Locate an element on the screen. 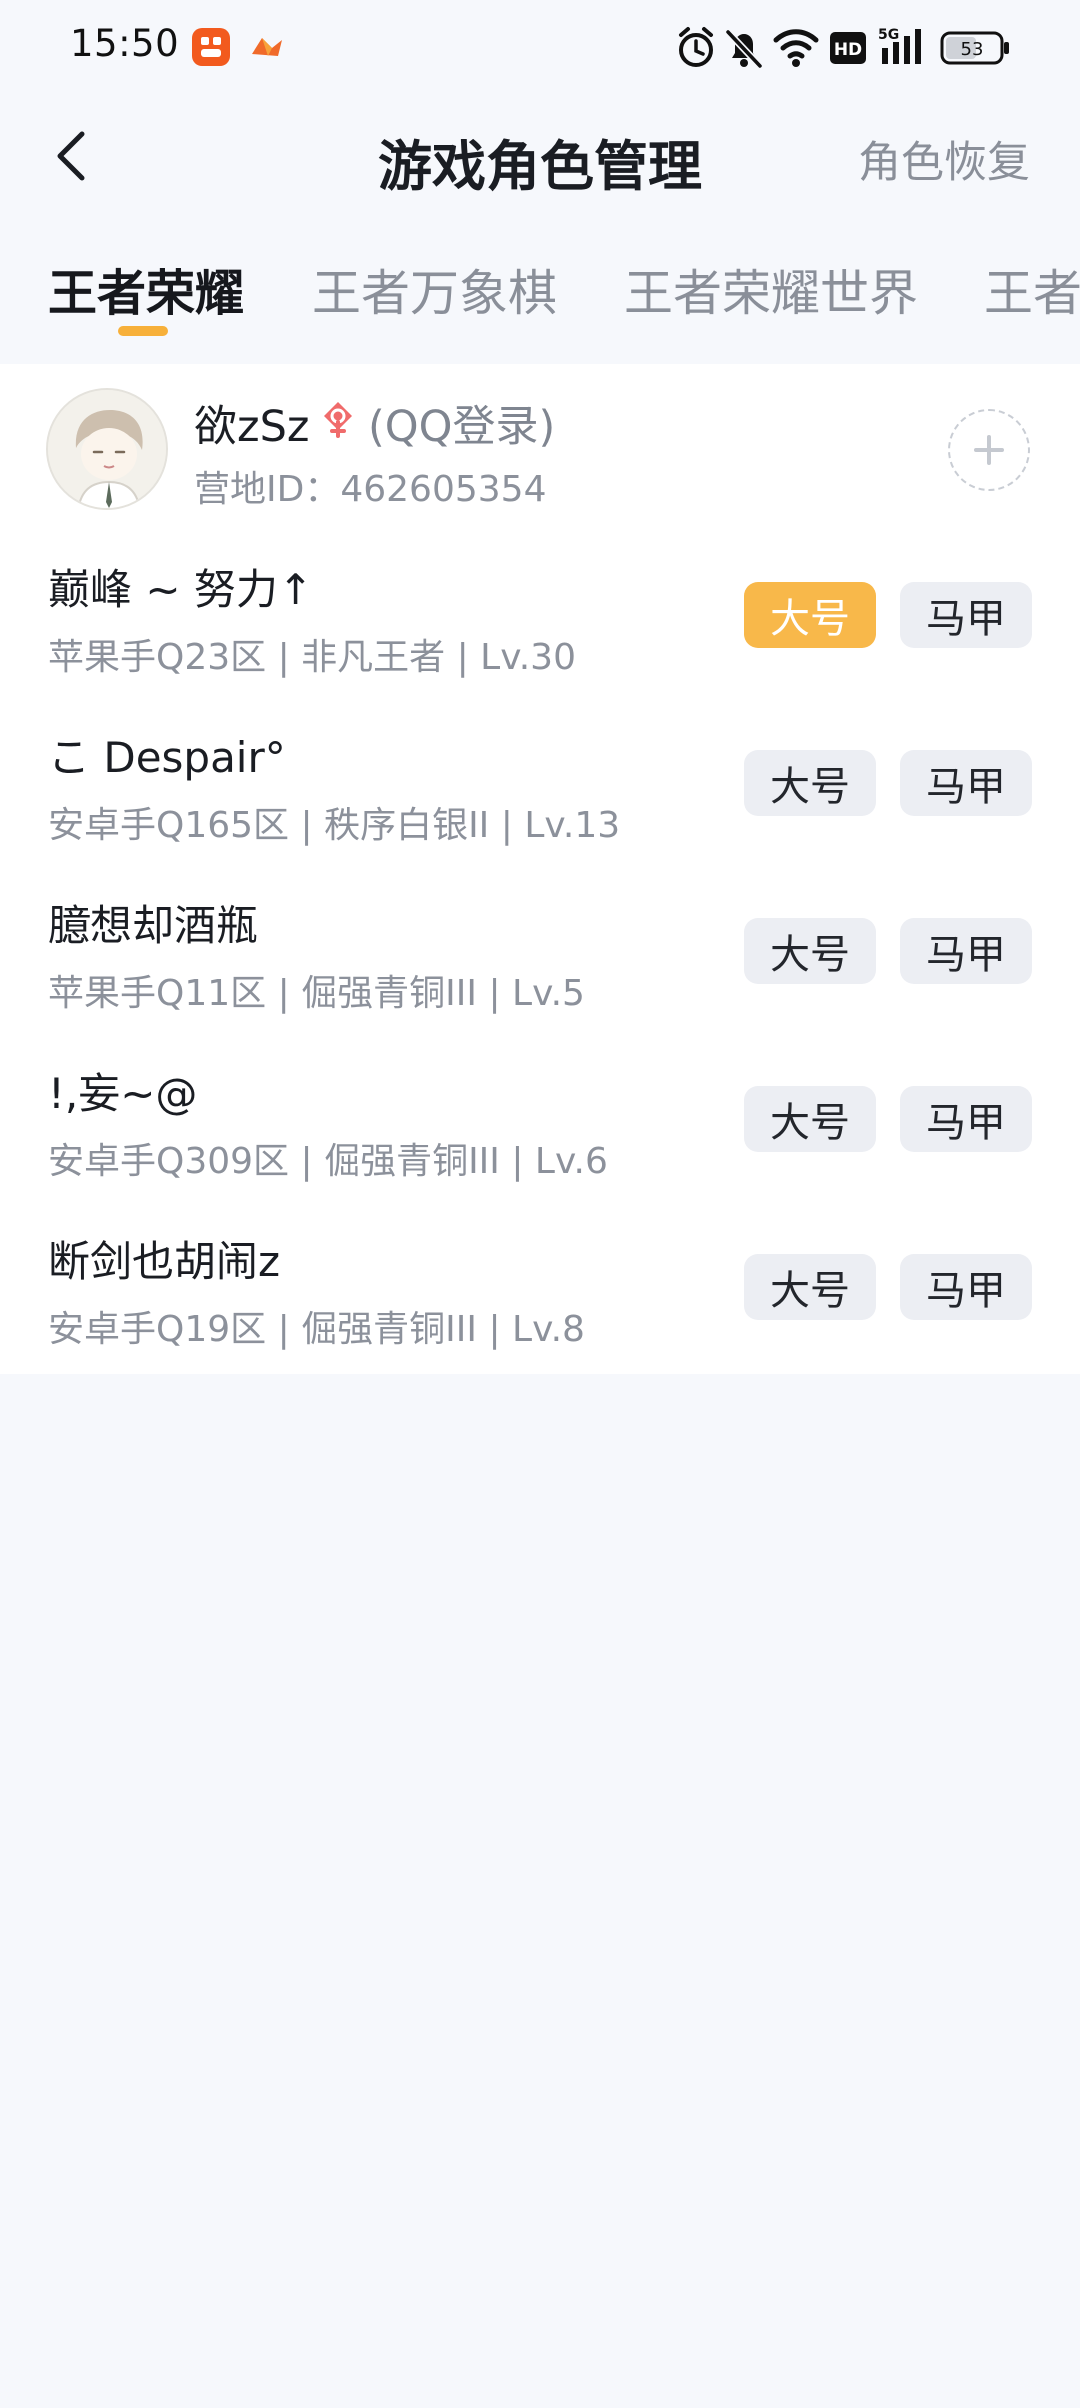 This screenshot has width=1080, height=2408. restore-role-link: 角色恢复 is located at coordinates (944, 159).